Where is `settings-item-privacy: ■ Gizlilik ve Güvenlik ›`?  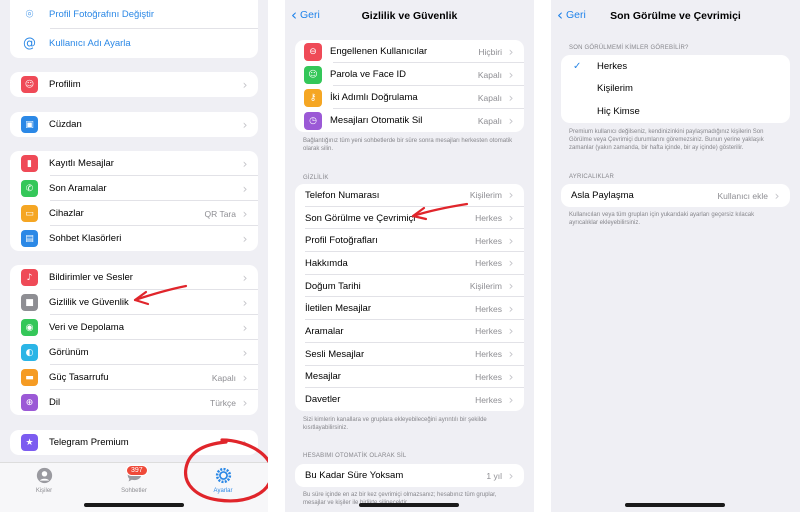 settings-item-privacy: ■ Gizlilik ve Güvenlik › is located at coordinates (134, 302).